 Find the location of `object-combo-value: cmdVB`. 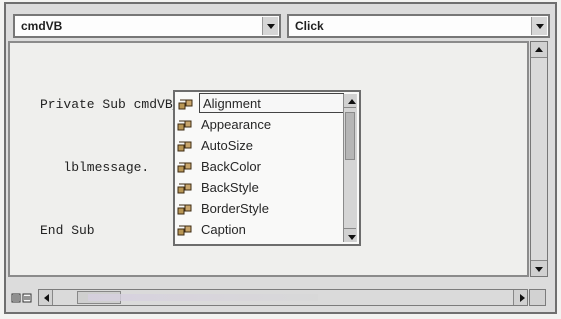

object-combo-value: cmdVB is located at coordinates (42, 26).